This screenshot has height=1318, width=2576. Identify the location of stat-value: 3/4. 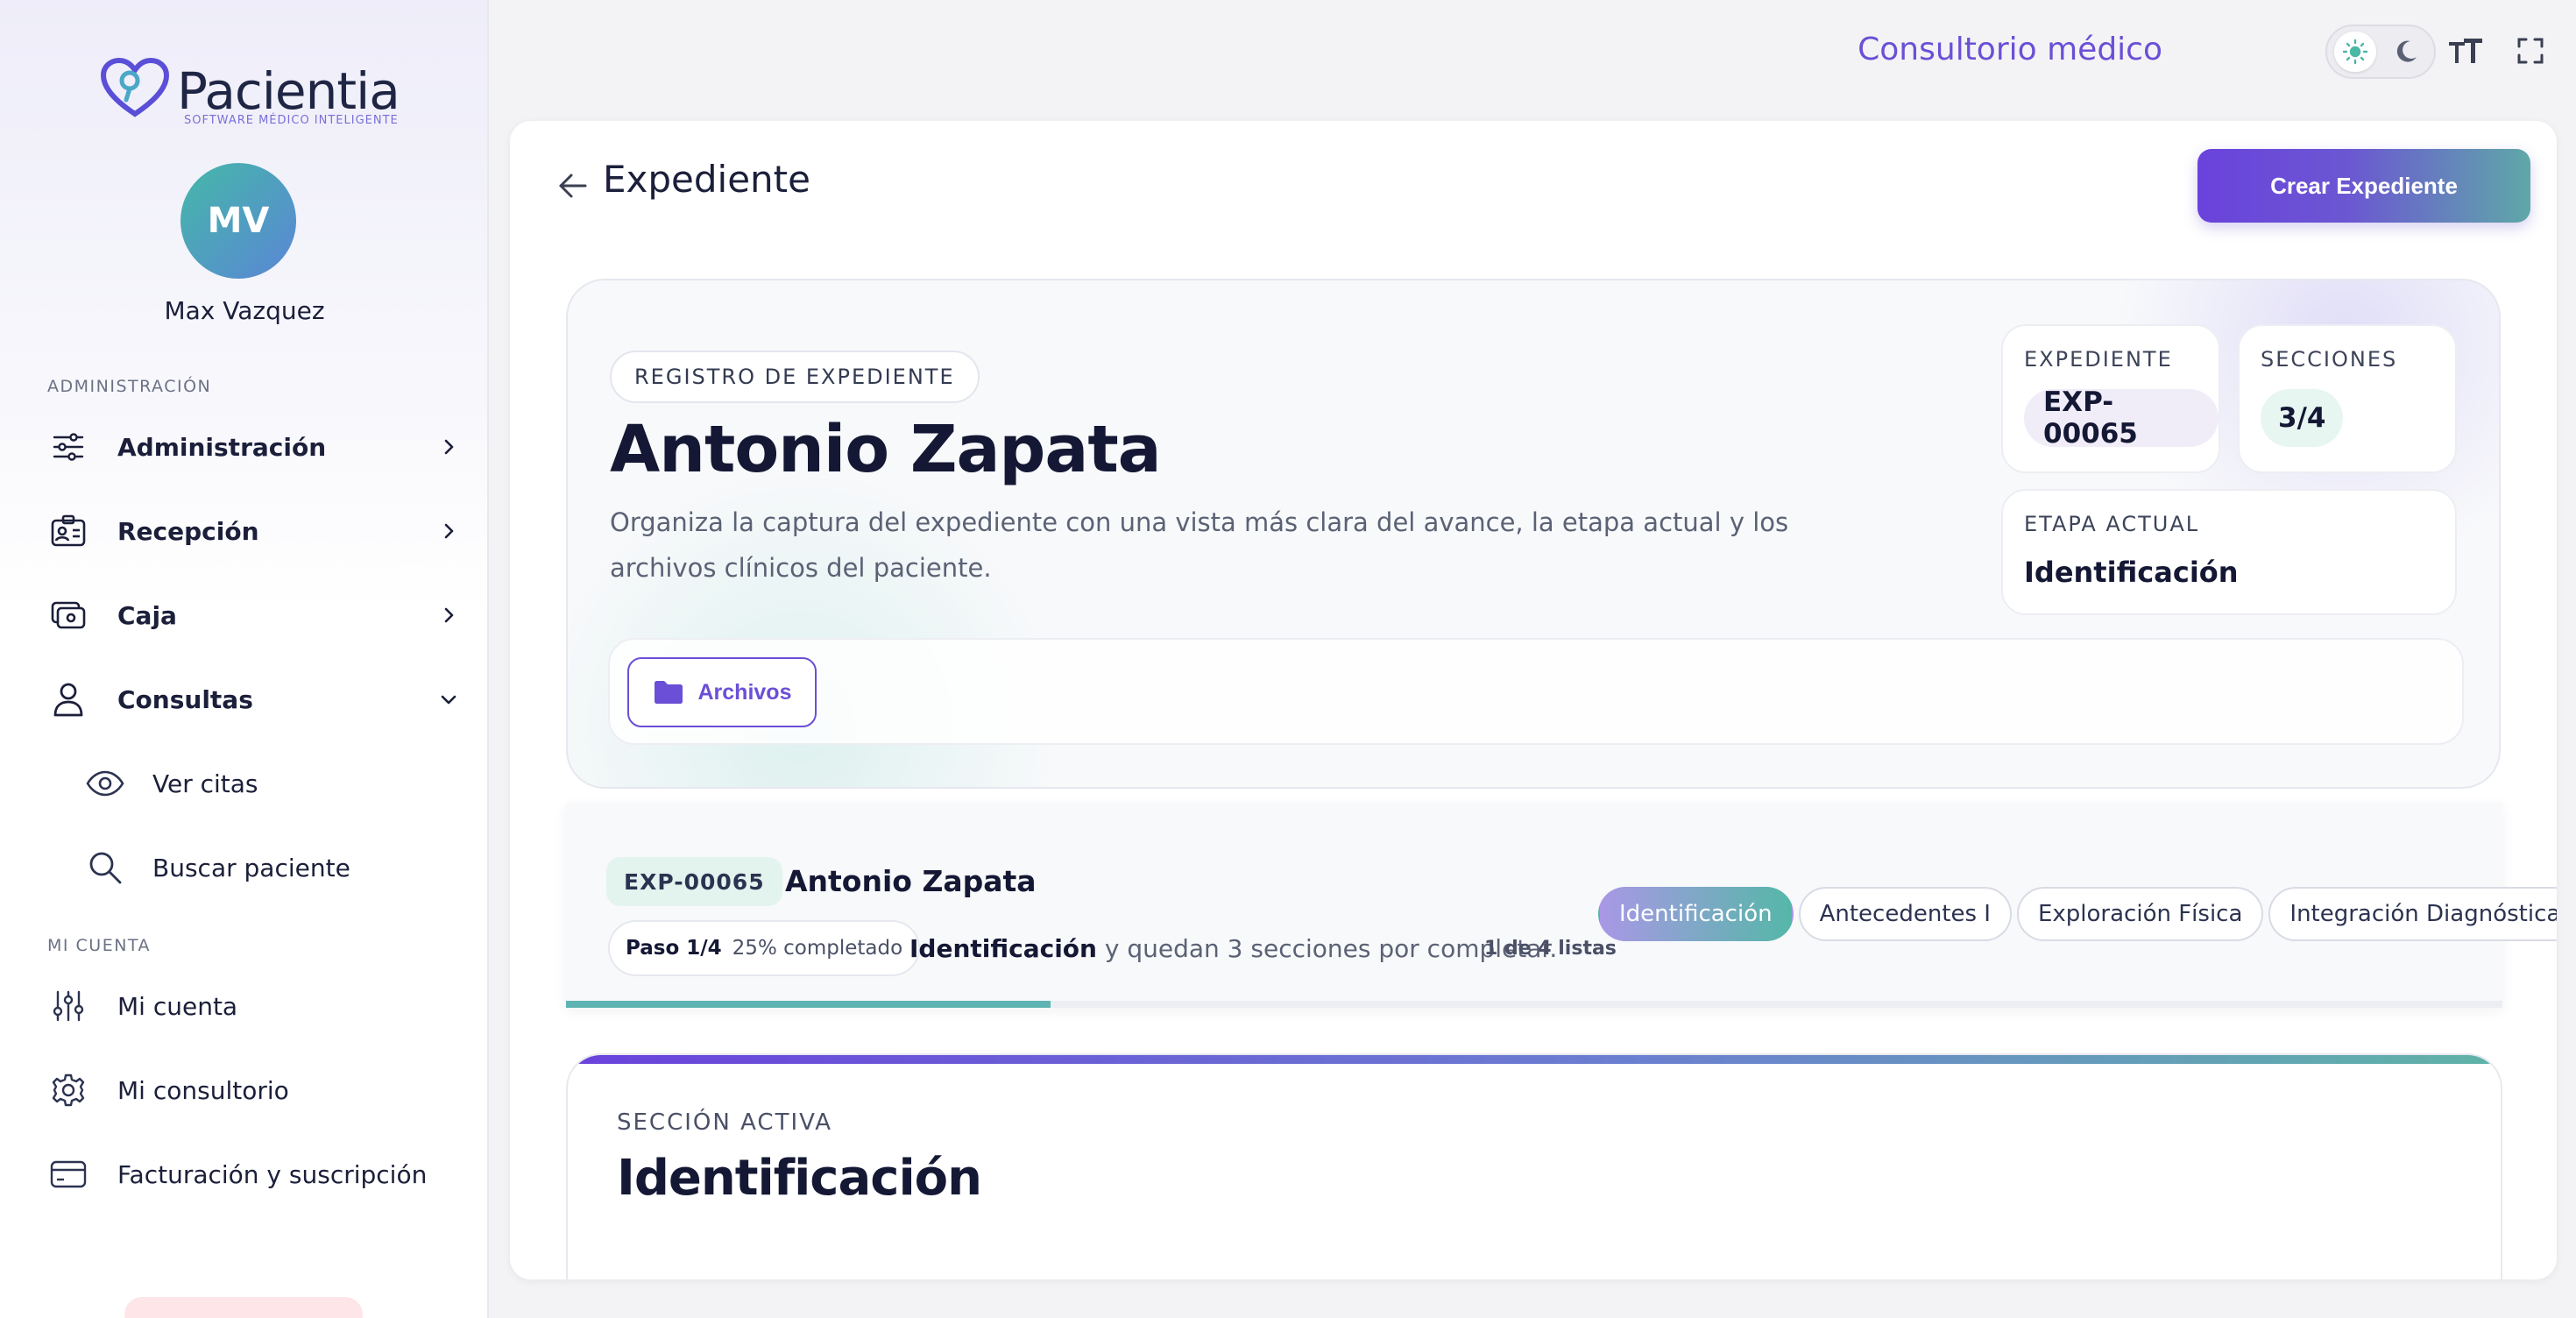
(2302, 418).